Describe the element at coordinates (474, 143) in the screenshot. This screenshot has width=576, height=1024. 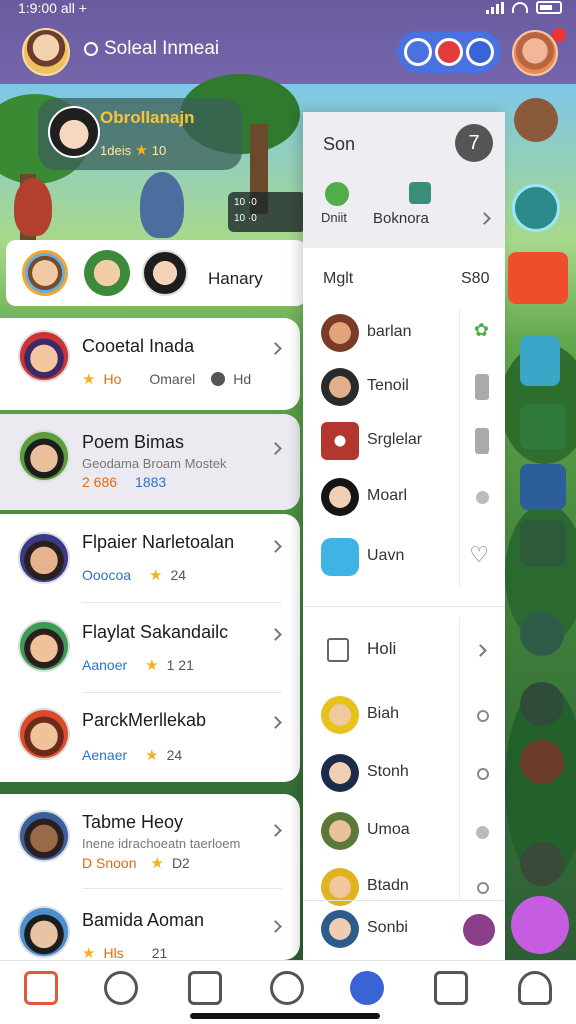
I see `panel-close-button: 7` at that location.